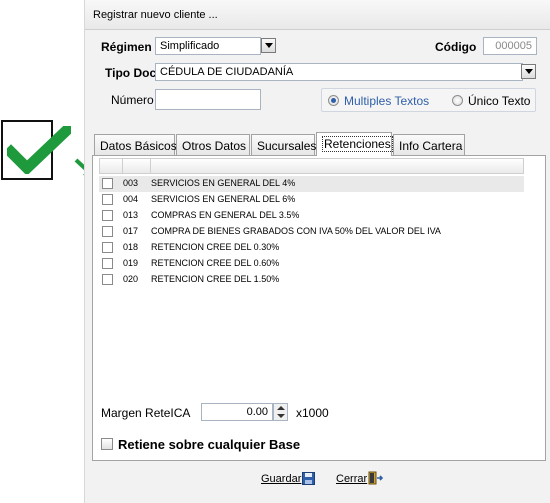  Describe the element at coordinates (131, 73) in the screenshot. I see `tipo-doc-label: Tipo Doc` at that location.